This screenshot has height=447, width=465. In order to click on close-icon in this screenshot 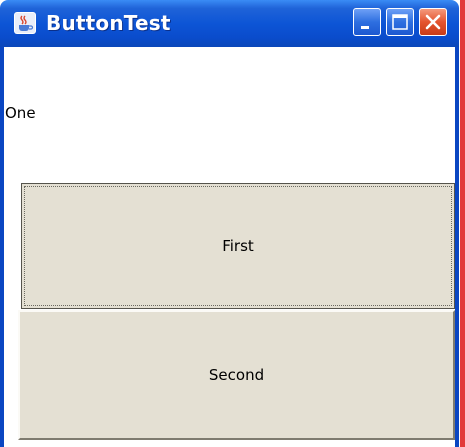, I will do `click(433, 22)`.